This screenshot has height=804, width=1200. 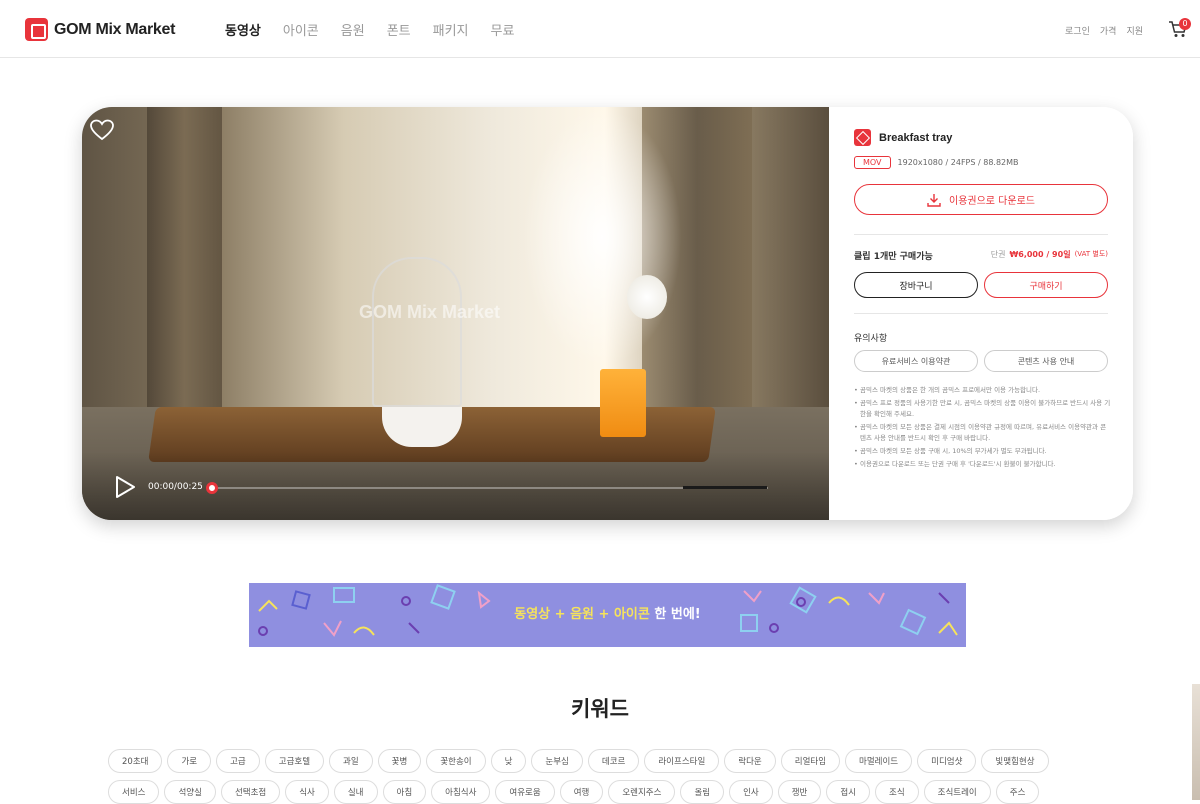 I want to click on progress-handle, so click(x=212, y=488).